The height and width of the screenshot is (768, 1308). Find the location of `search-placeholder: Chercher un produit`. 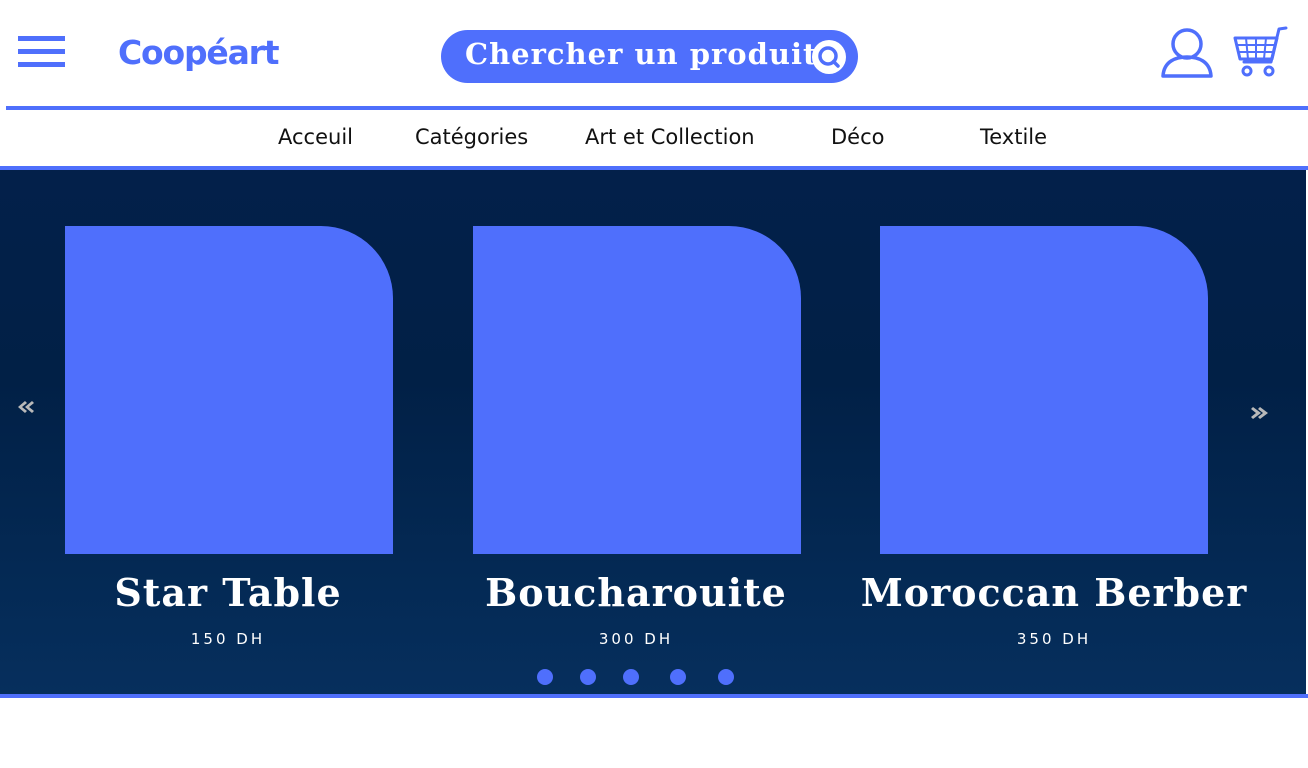

search-placeholder: Chercher un produit is located at coordinates (641, 54).